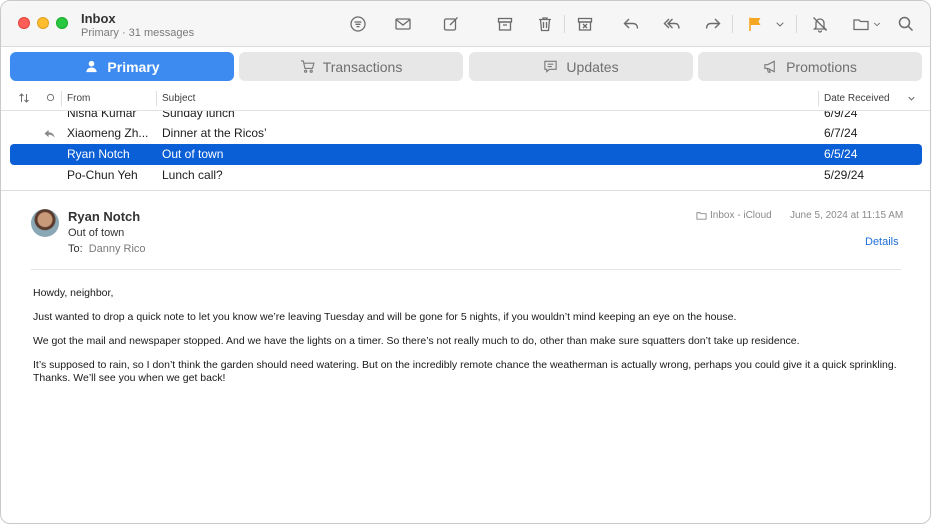 The height and width of the screenshot is (524, 931). What do you see at coordinates (198, 115) in the screenshot?
I see `message-subject: Sunday lunch` at bounding box center [198, 115].